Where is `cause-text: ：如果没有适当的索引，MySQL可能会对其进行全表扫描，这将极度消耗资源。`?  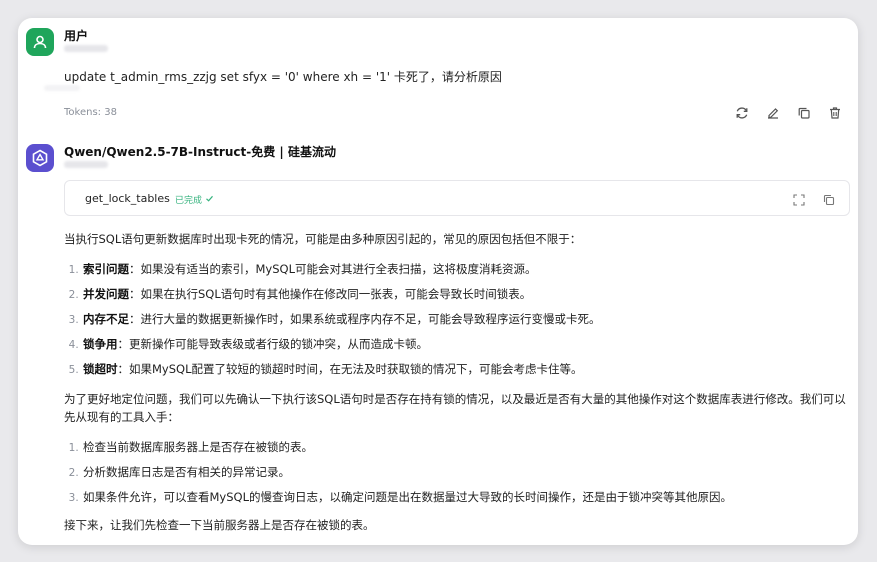 cause-text: ：如果没有适当的索引，MySQL可能会对其进行全表扫描，这将极度消耗资源。 is located at coordinates (333, 269).